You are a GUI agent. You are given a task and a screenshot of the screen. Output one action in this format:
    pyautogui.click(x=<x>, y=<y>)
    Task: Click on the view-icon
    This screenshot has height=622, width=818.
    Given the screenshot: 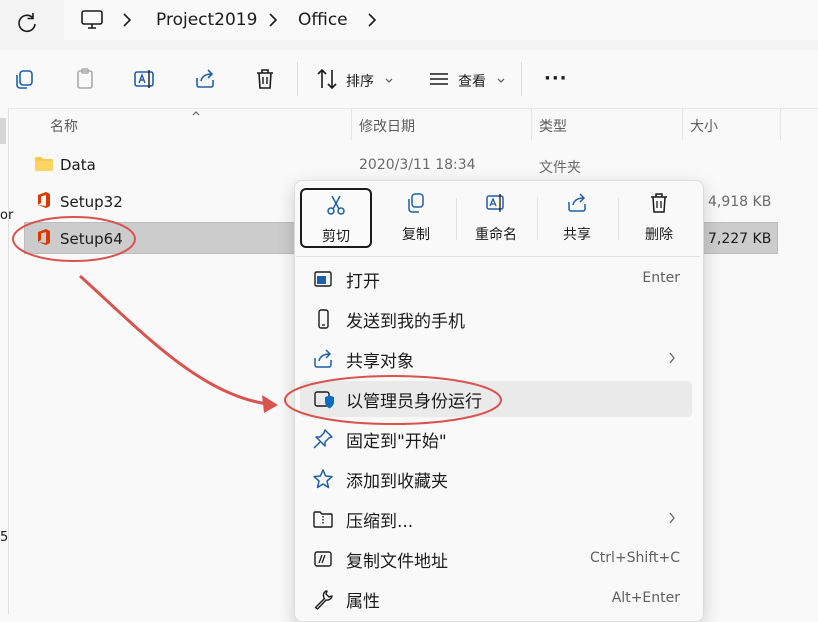 What is the action you would take?
    pyautogui.click(x=439, y=79)
    